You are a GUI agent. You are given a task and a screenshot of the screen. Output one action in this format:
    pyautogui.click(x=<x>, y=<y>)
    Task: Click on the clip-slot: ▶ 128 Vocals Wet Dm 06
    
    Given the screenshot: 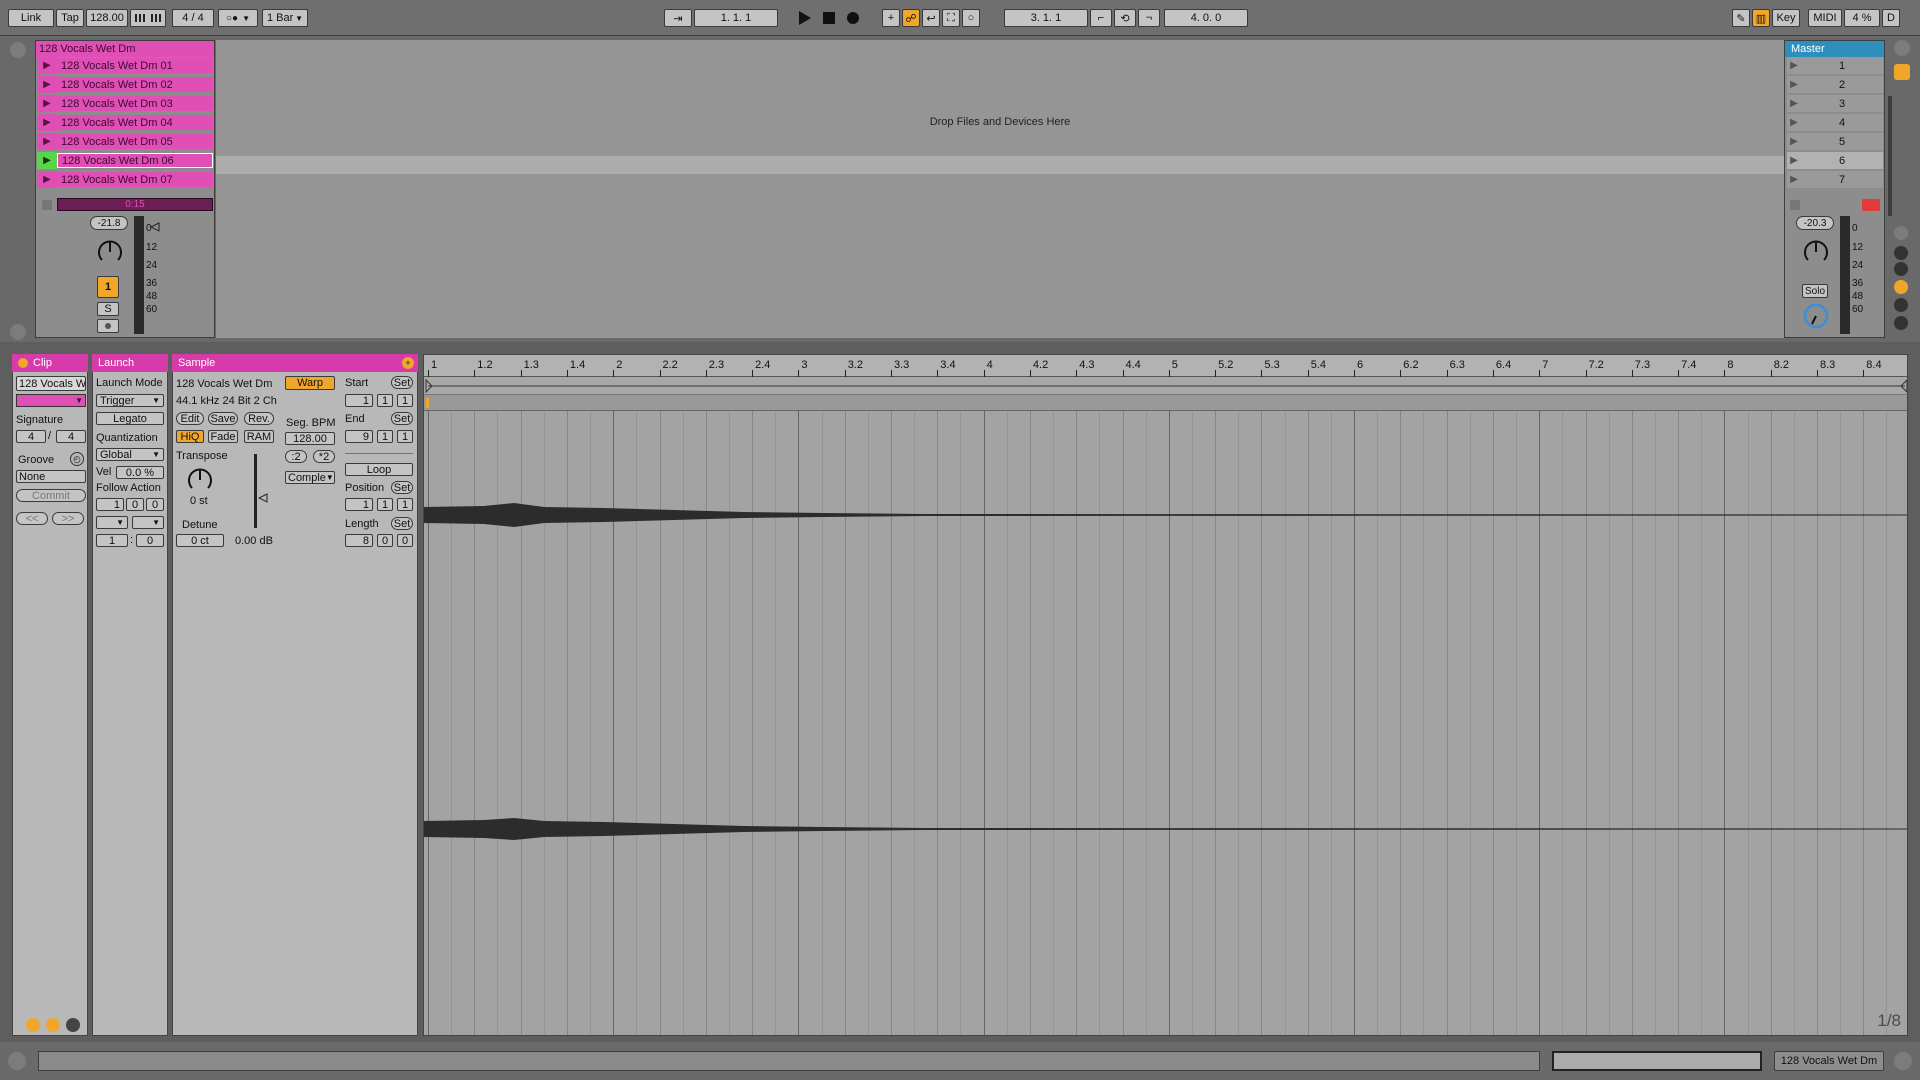 What is the action you would take?
    pyautogui.click(x=125, y=160)
    